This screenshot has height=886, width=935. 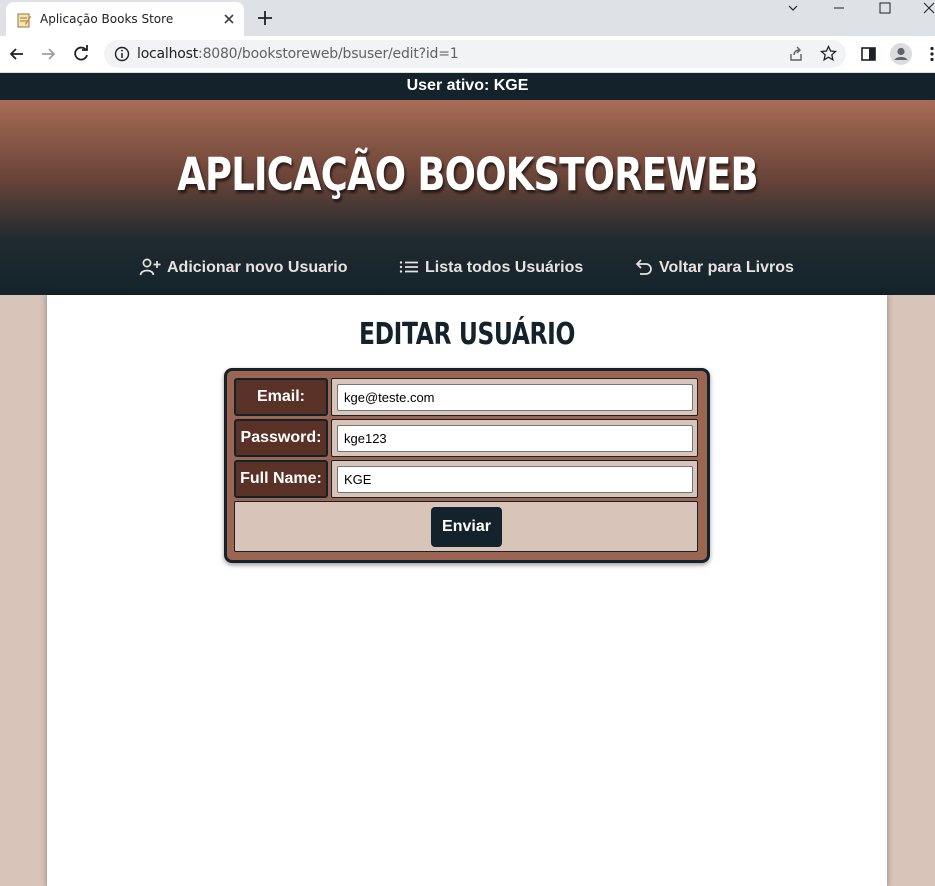 I want to click on menu-dots-icon, so click(x=929, y=54).